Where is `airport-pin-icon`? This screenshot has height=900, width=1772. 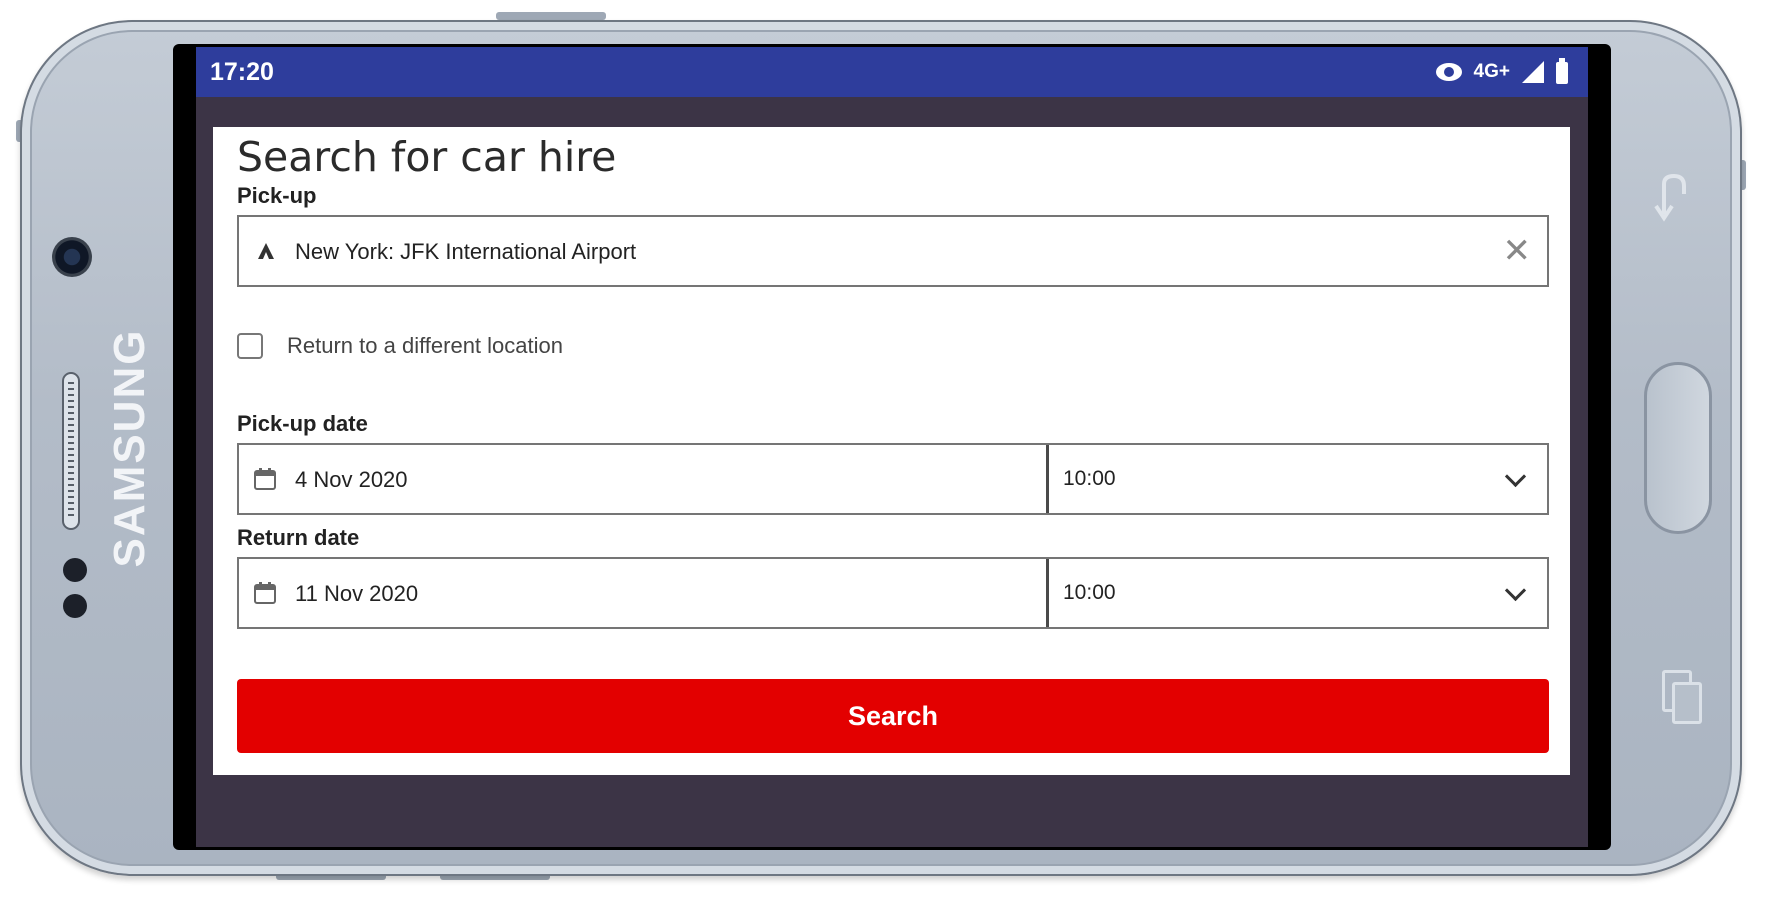 airport-pin-icon is located at coordinates (266, 252).